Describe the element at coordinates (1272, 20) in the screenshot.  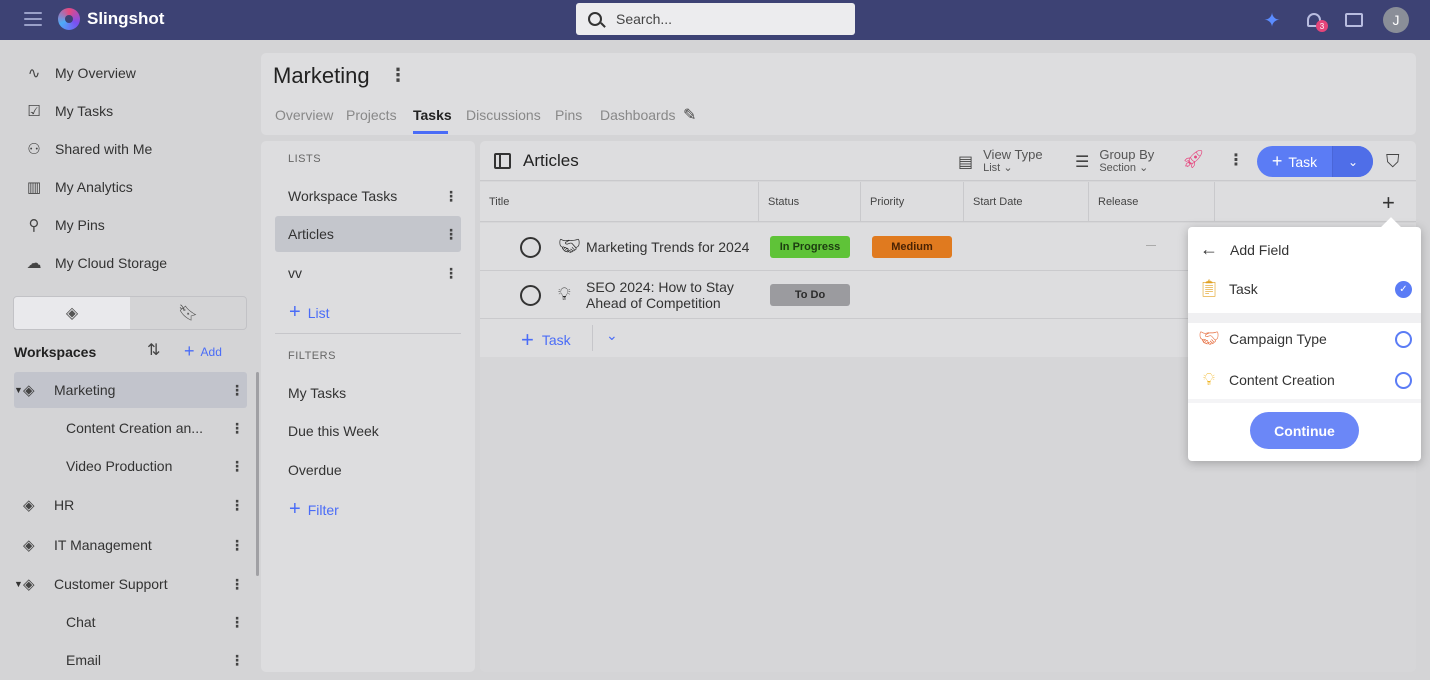
I see `ai-sparkle-icon: ✦` at that location.